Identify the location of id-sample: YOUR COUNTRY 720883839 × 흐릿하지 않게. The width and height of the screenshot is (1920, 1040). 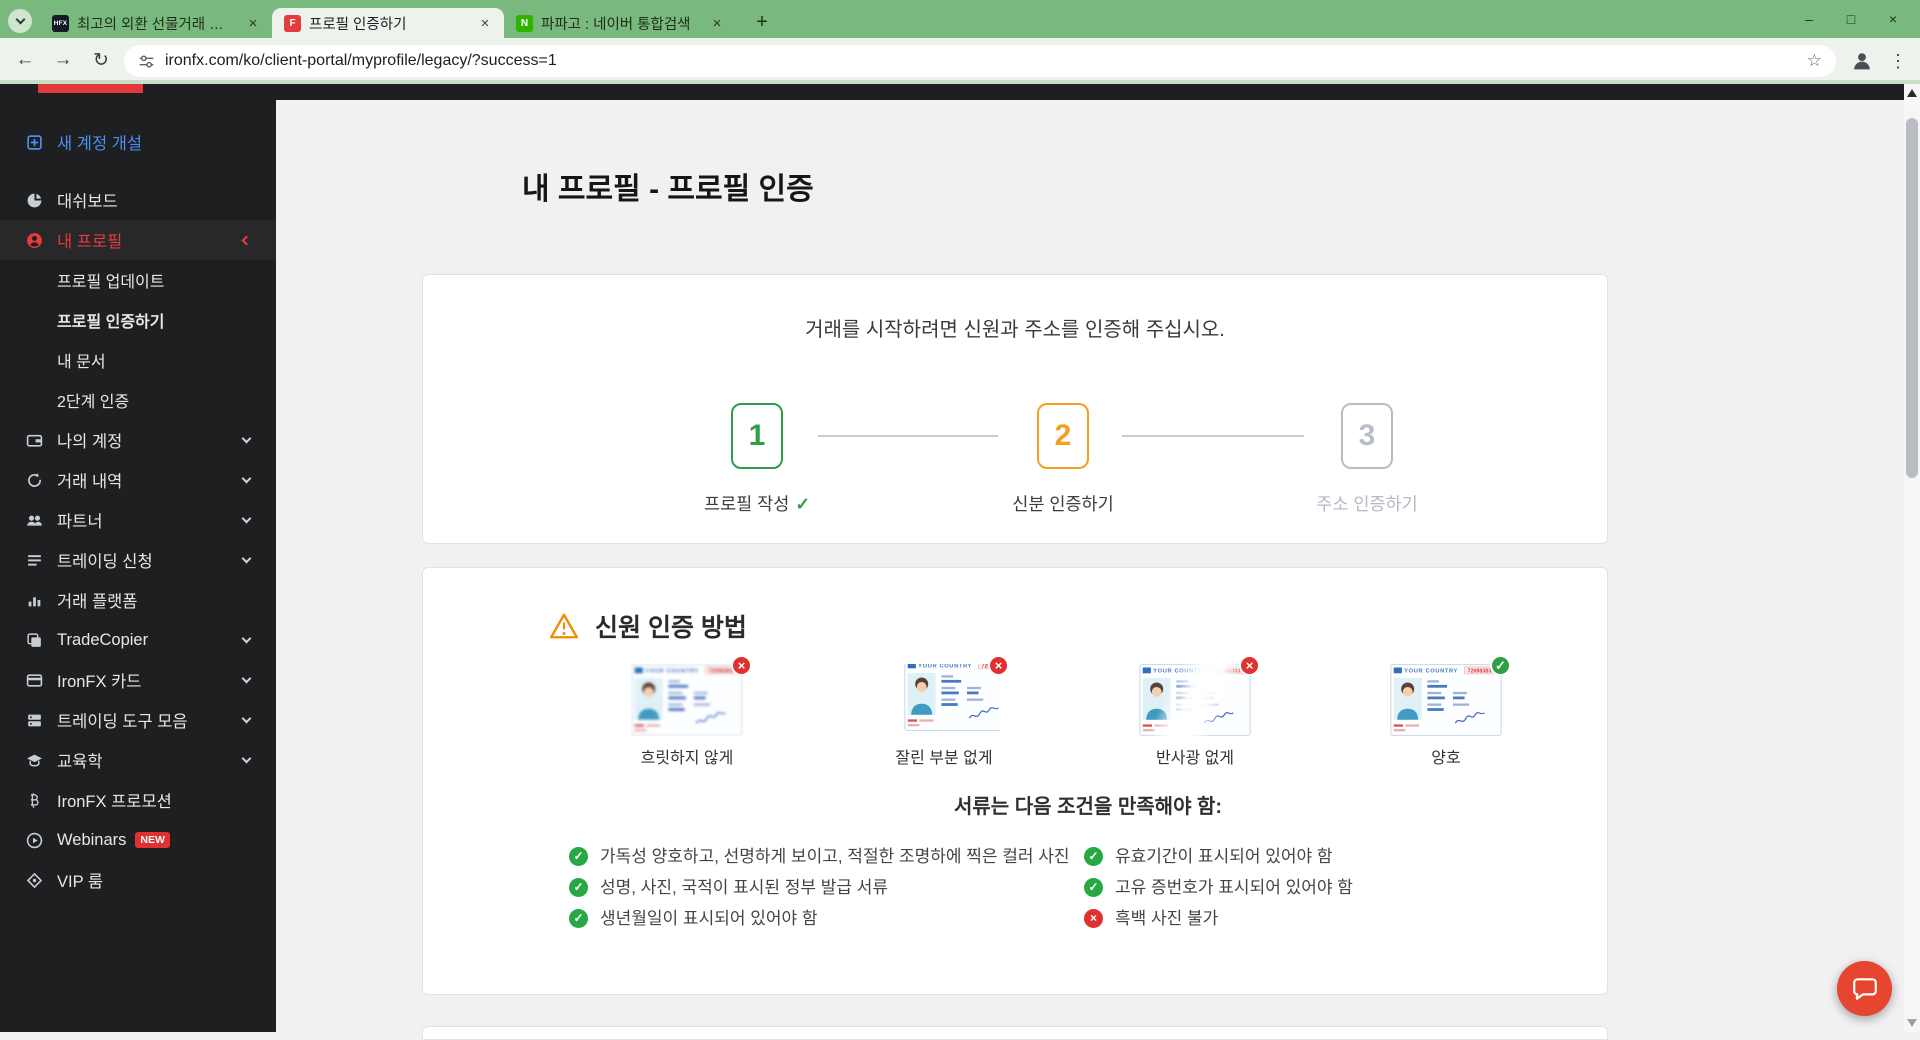
(691, 711).